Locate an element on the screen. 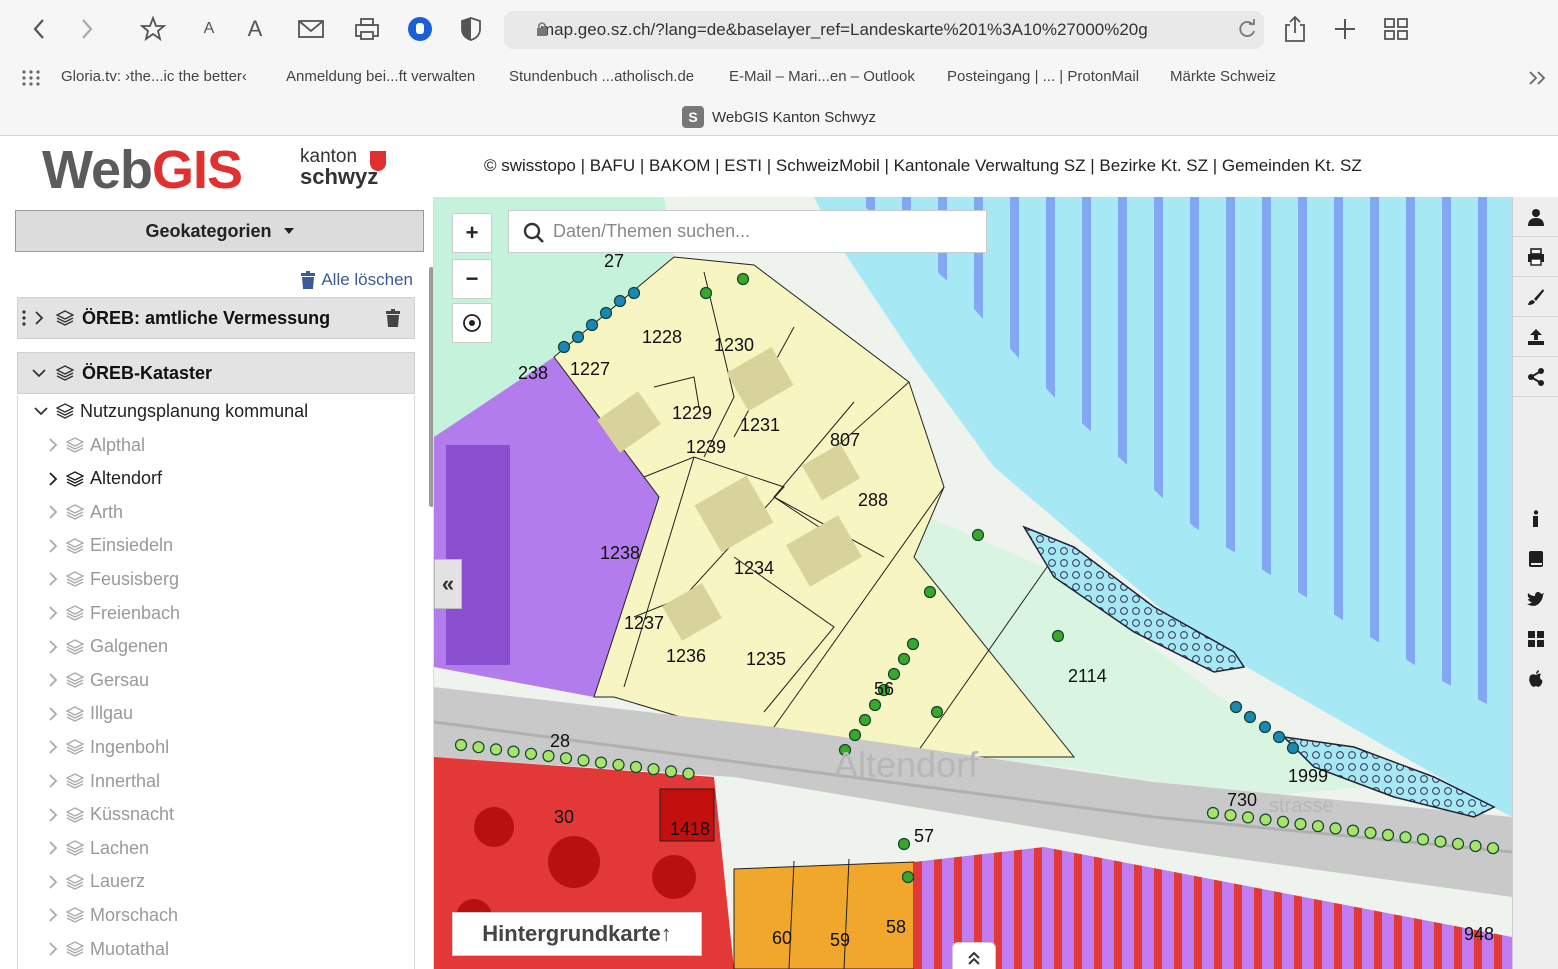 The image size is (1558, 969). windows-app-button is located at coordinates (1535, 639).